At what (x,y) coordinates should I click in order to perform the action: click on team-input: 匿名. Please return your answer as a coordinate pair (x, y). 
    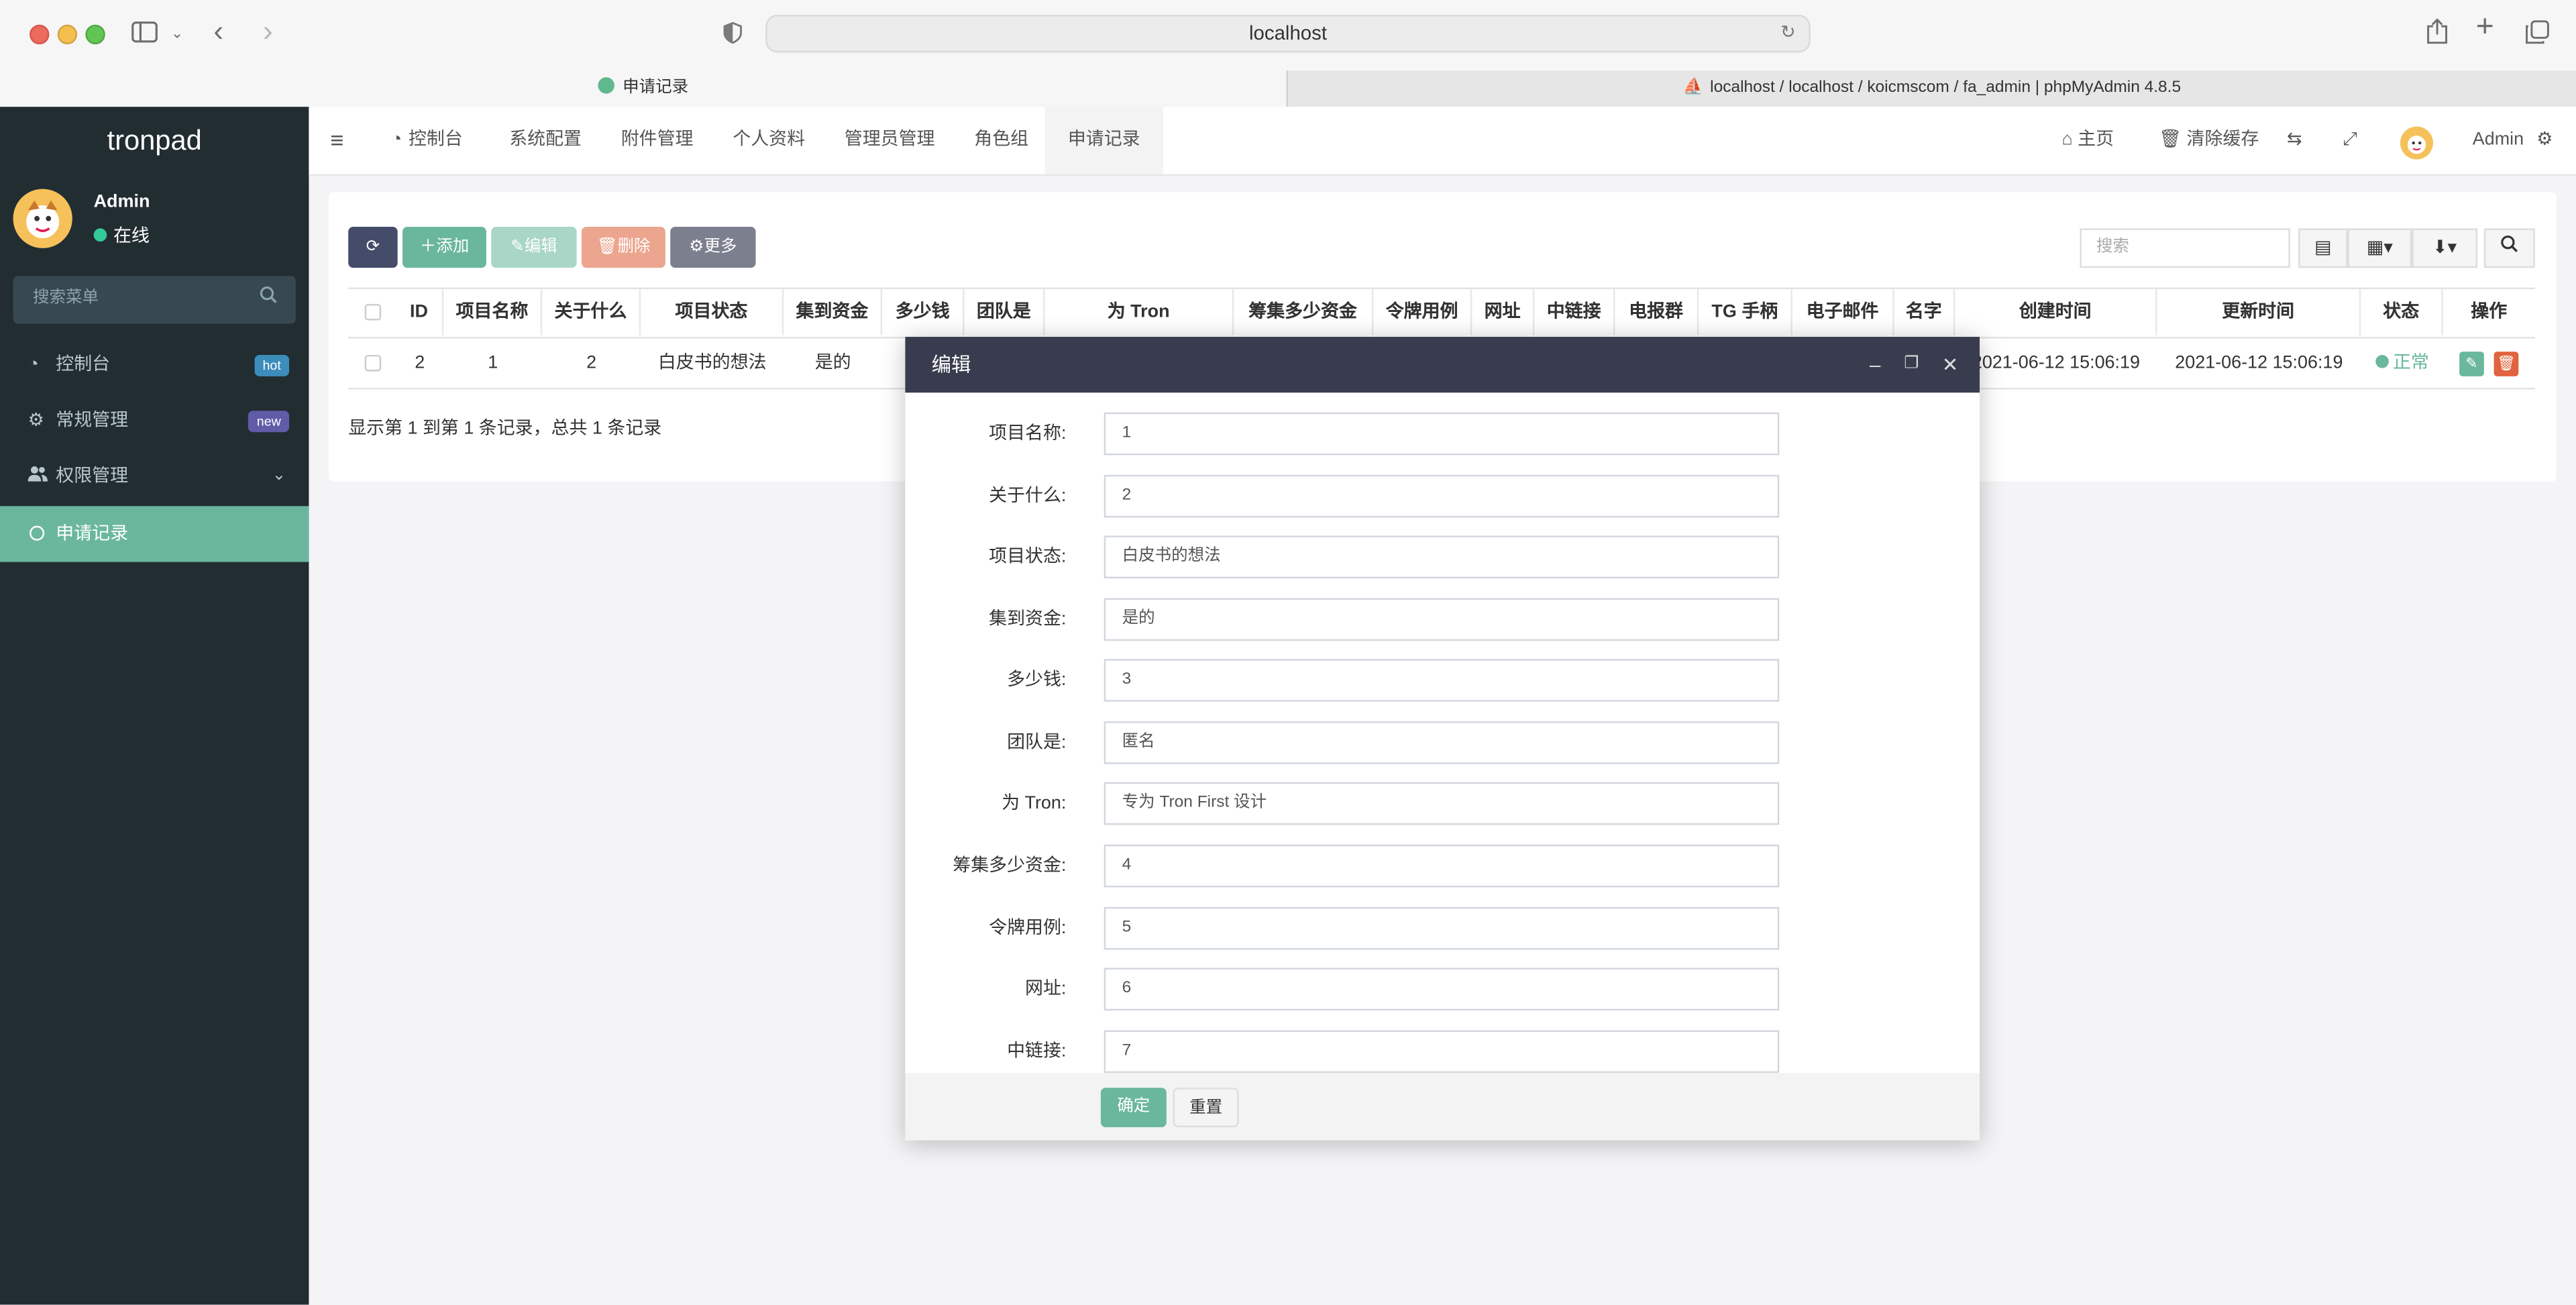
    Looking at the image, I should click on (1442, 742).